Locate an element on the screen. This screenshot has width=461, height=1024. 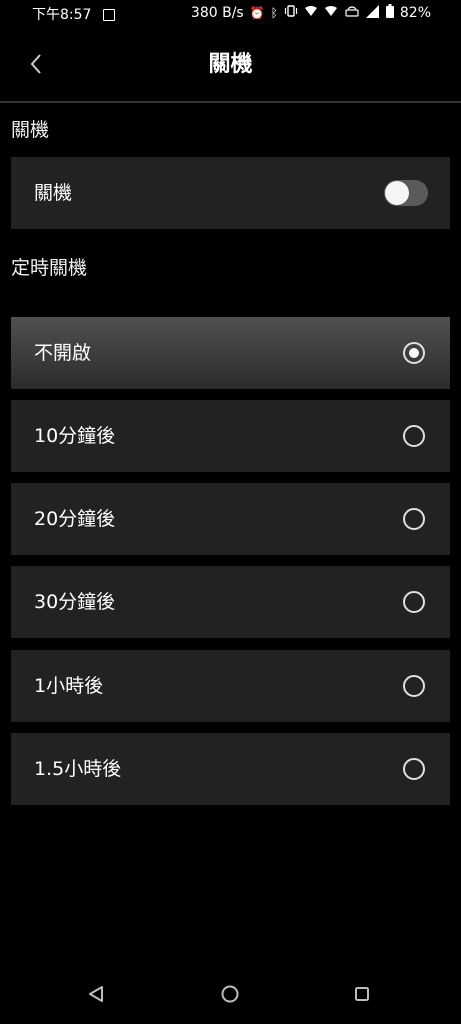
square-recents-icon is located at coordinates (362, 994).